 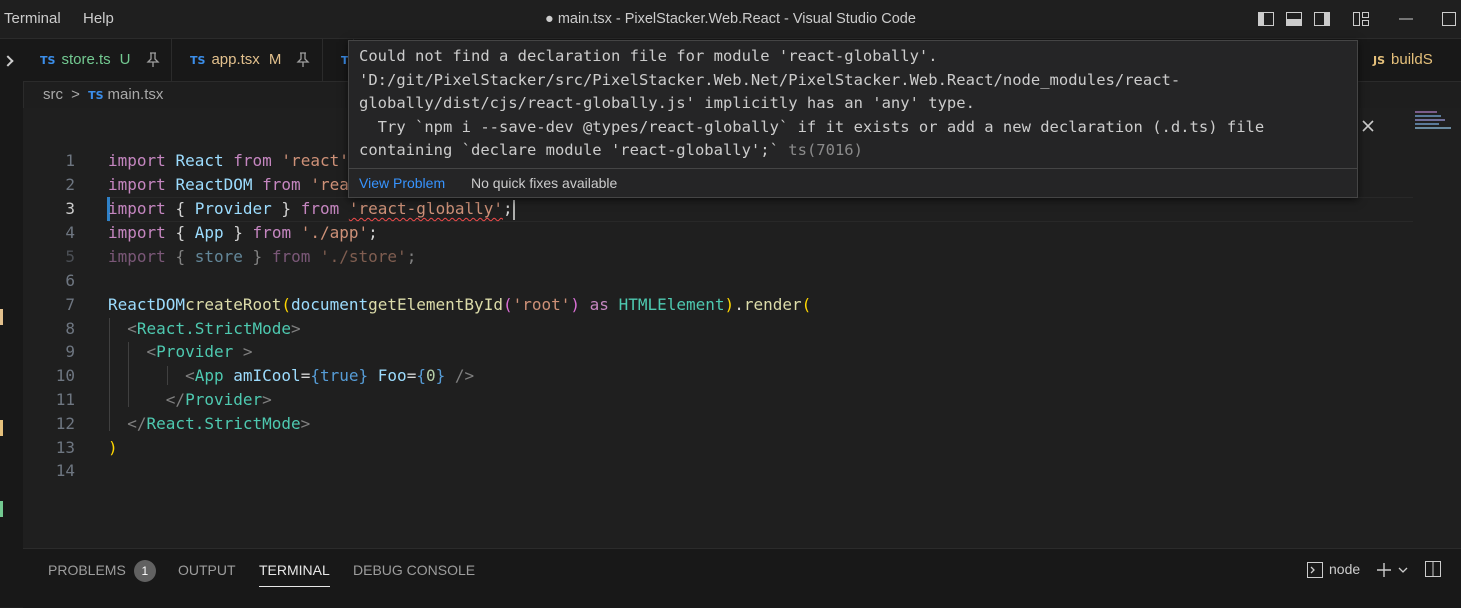 I want to click on breadcrumb: src > TS main.tsx, so click(x=103, y=95).